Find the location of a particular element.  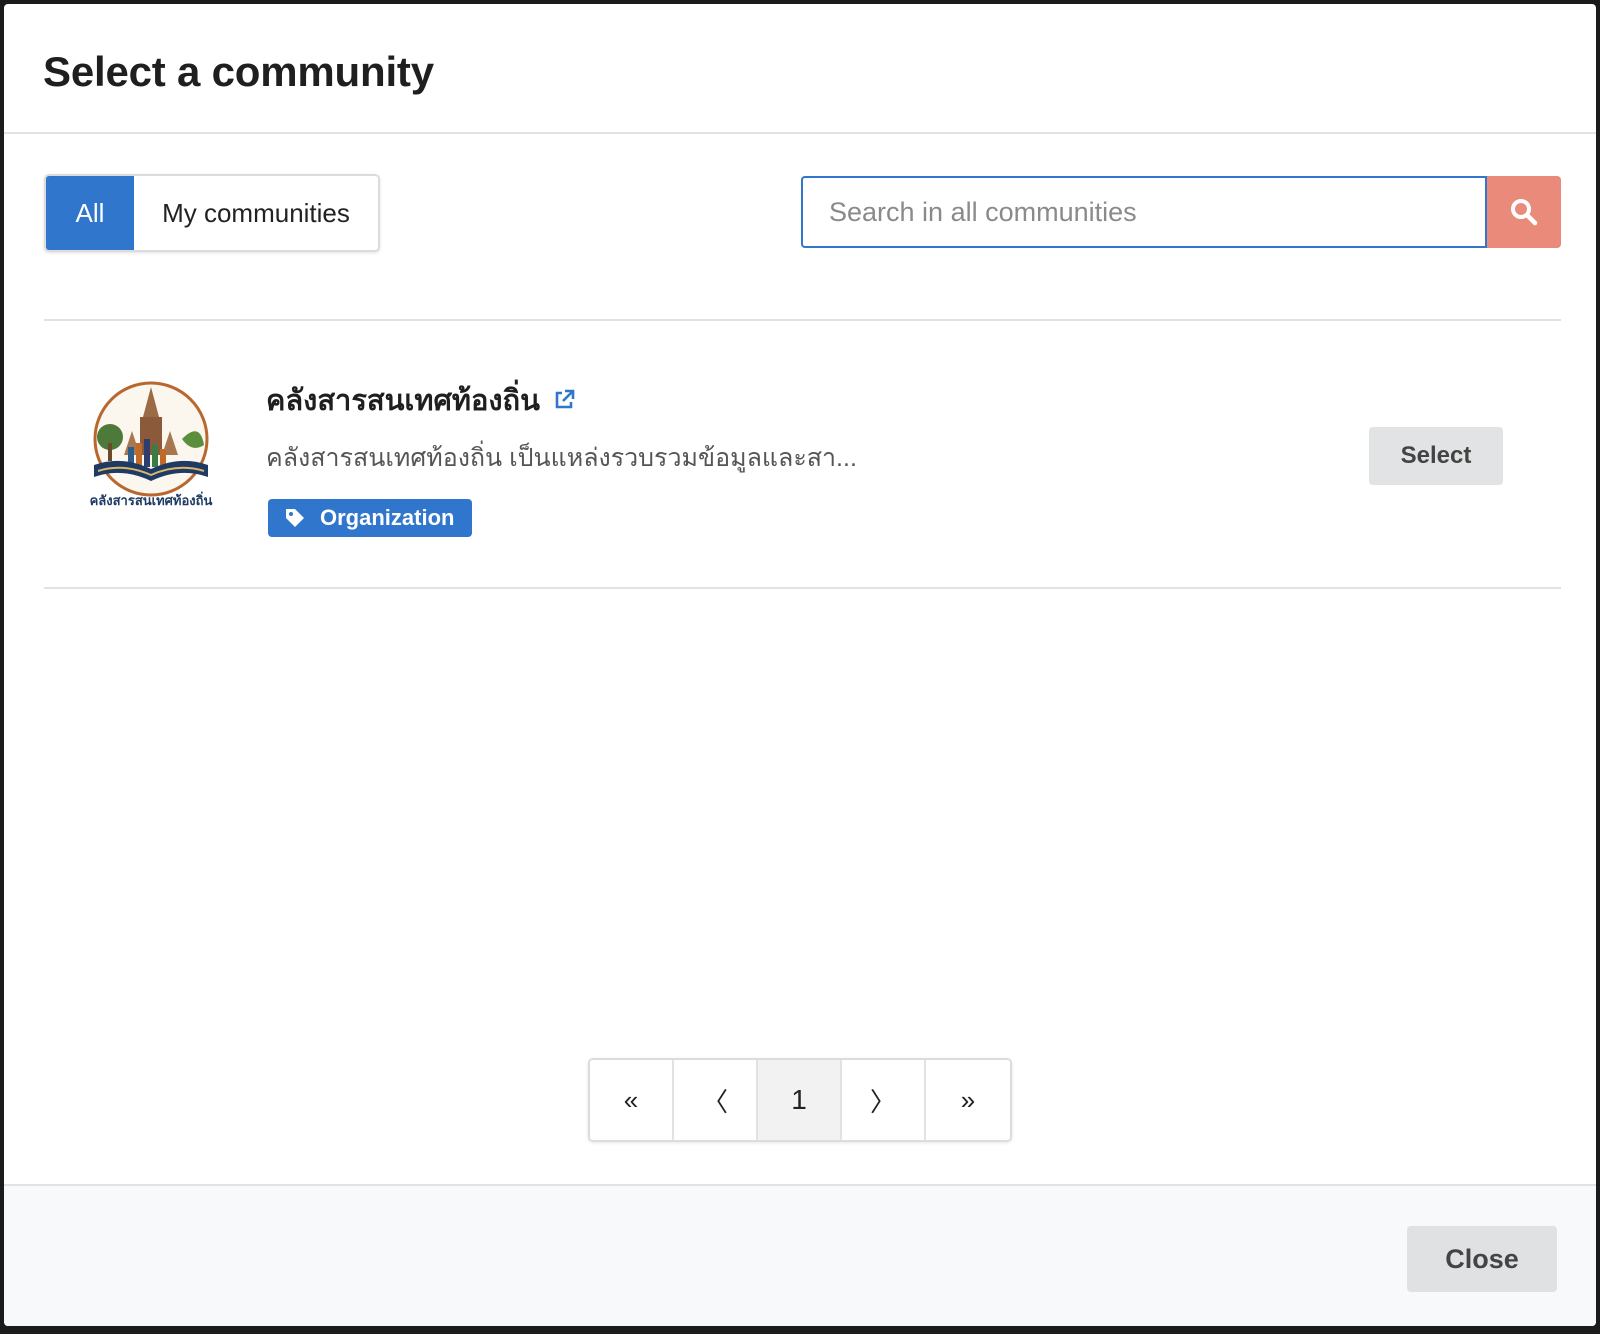

logo-caption: คลังสารสนเทศท้องถิ่น is located at coordinates (151, 500).